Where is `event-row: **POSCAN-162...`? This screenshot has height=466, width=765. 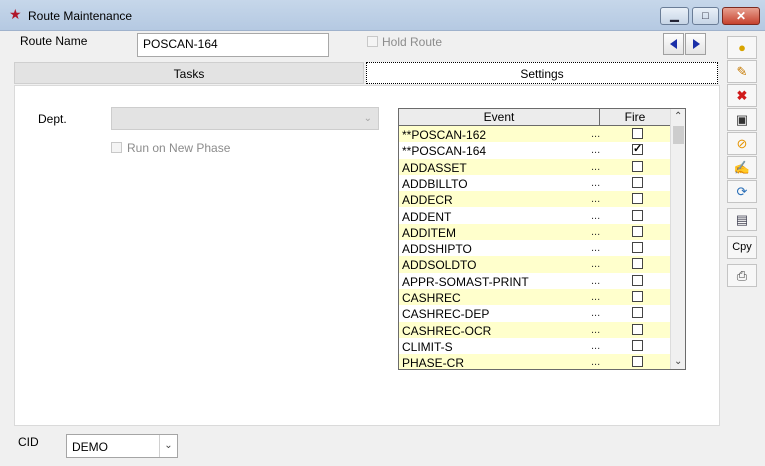
event-row: **POSCAN-162... is located at coordinates (534, 134).